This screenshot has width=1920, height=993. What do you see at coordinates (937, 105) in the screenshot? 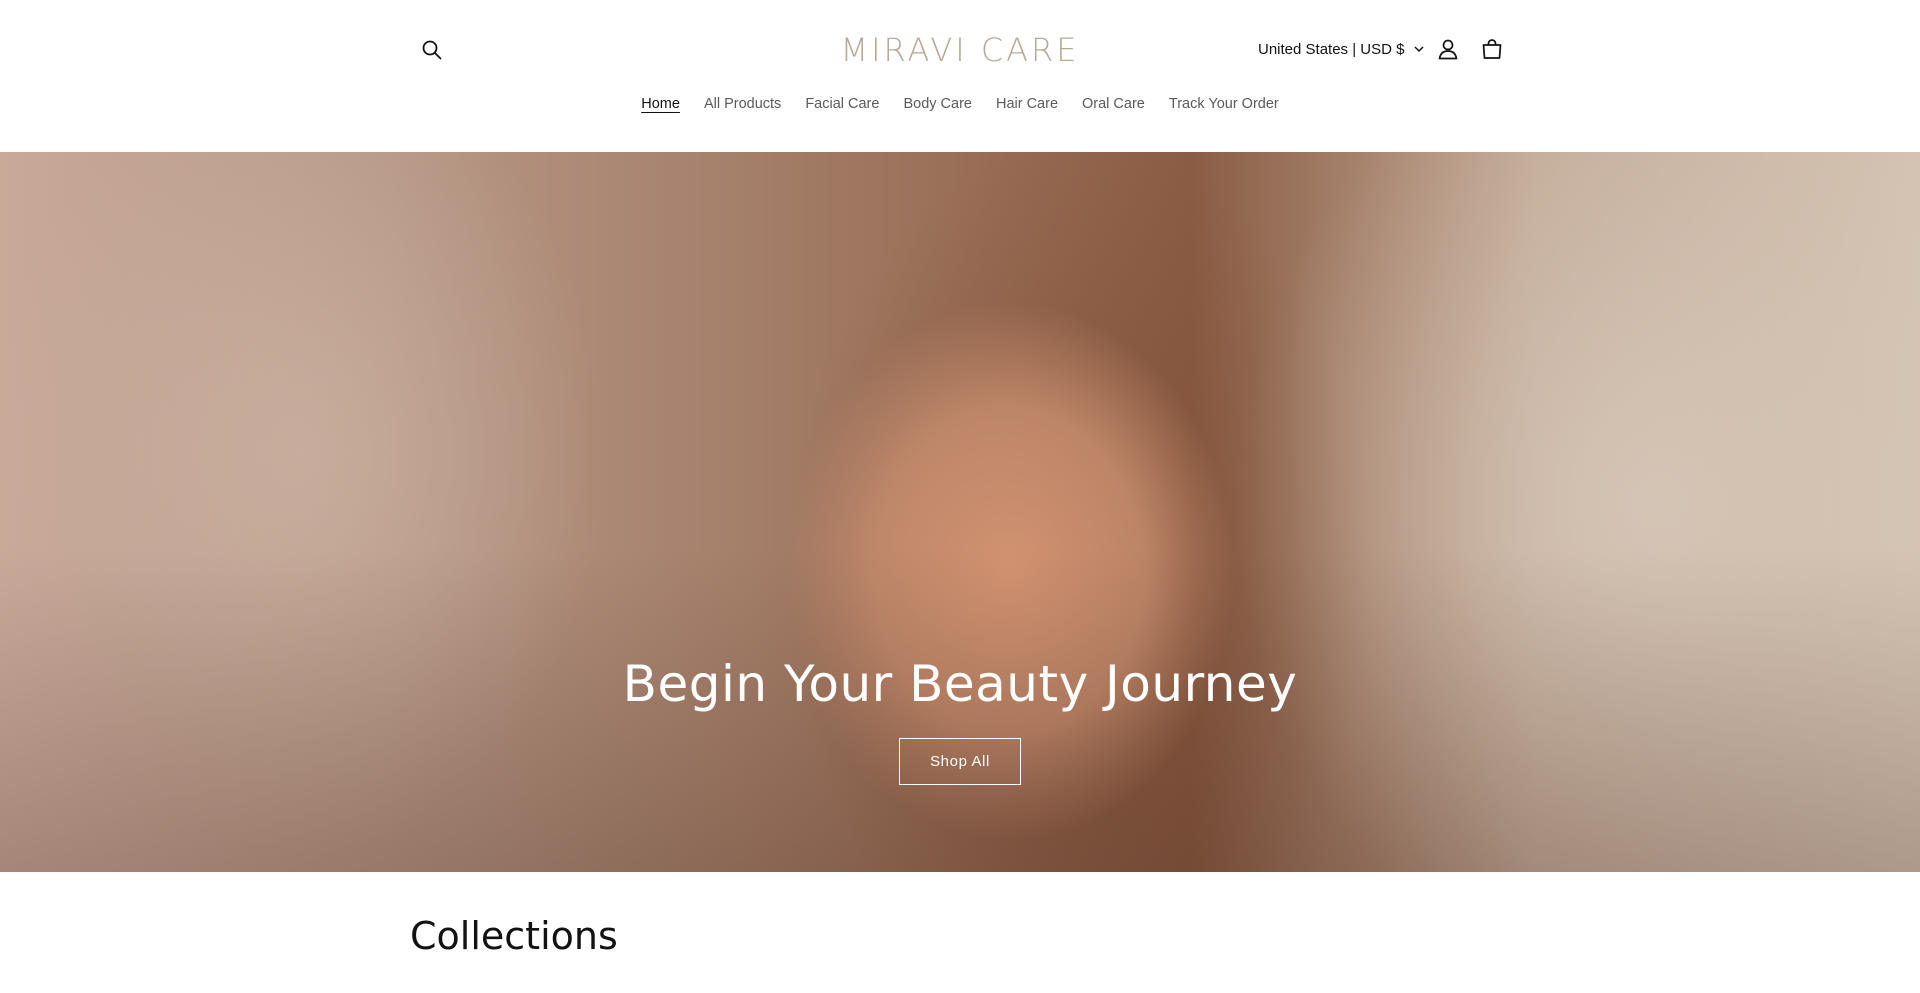
I see `nav-item-body-care: Body Care` at bounding box center [937, 105].